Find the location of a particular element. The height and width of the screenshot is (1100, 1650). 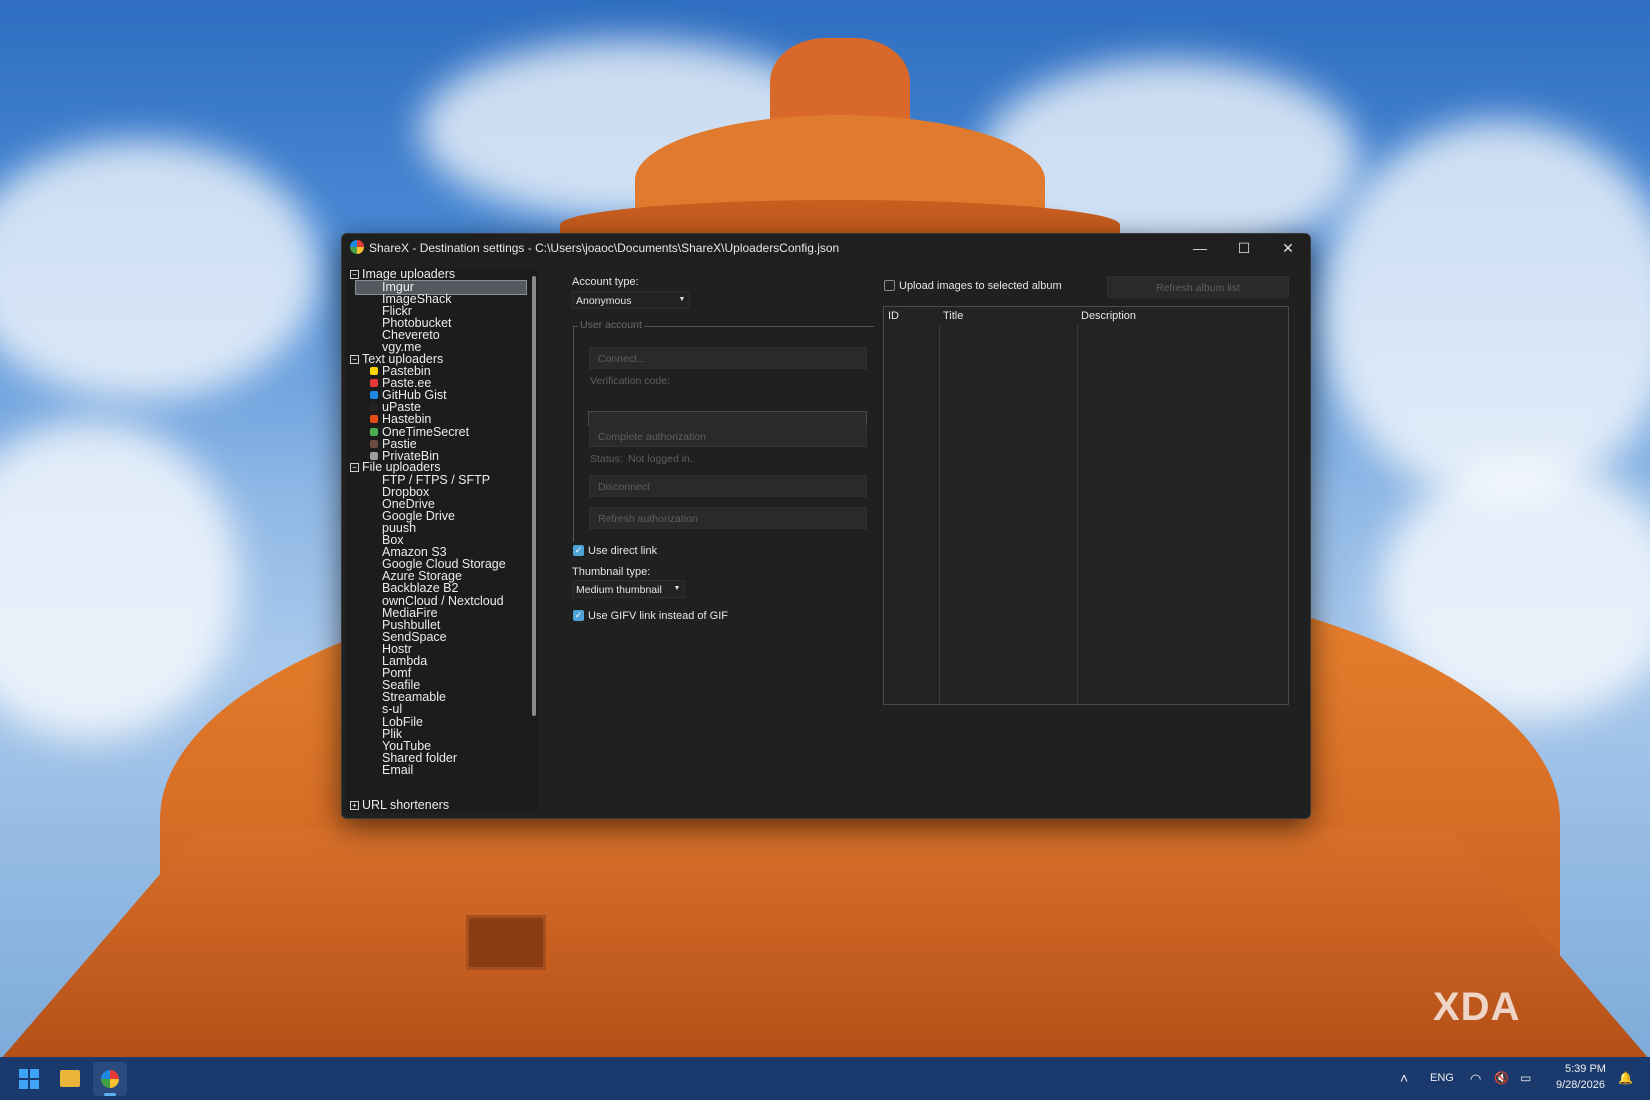

sharex-taskbar-button is located at coordinates (110, 1079).